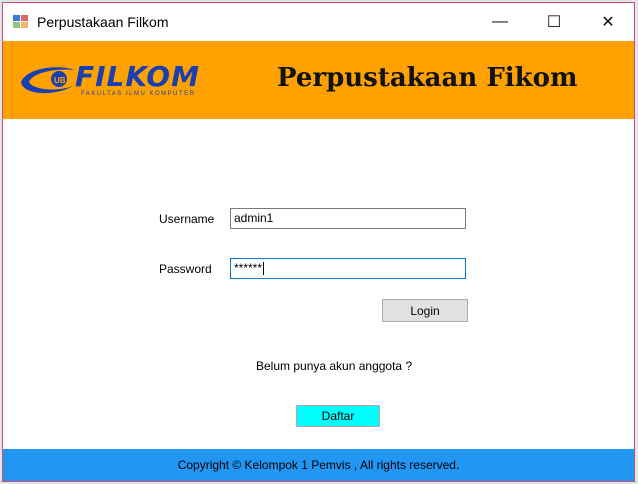 The image size is (638, 484). Describe the element at coordinates (187, 219) in the screenshot. I see `username-label: Username` at that location.